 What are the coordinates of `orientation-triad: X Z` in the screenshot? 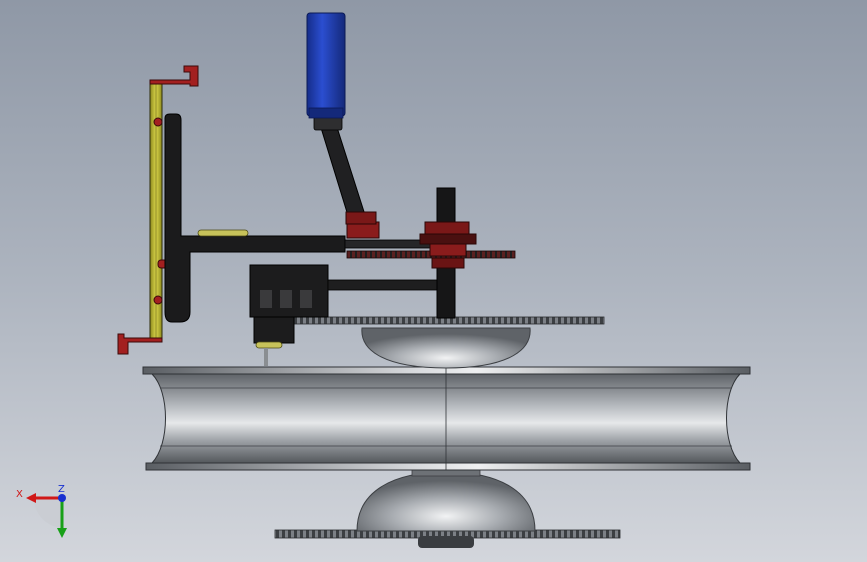 It's located at (41, 511).